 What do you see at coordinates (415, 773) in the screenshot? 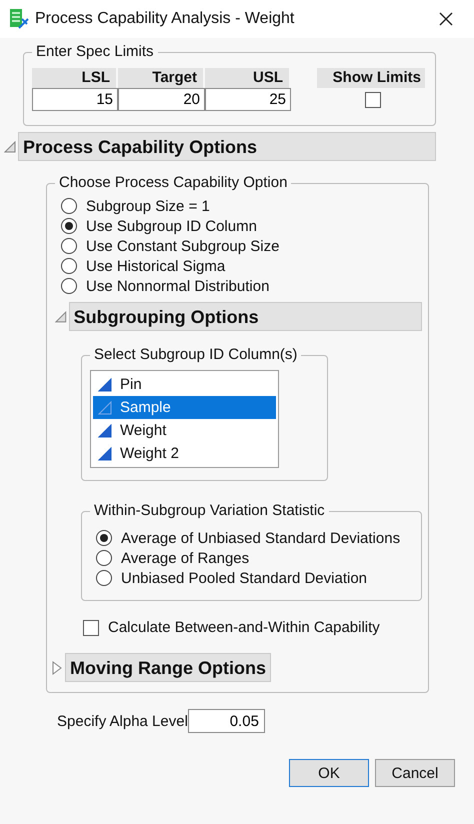
I see `dialog-button: Cancel` at bounding box center [415, 773].